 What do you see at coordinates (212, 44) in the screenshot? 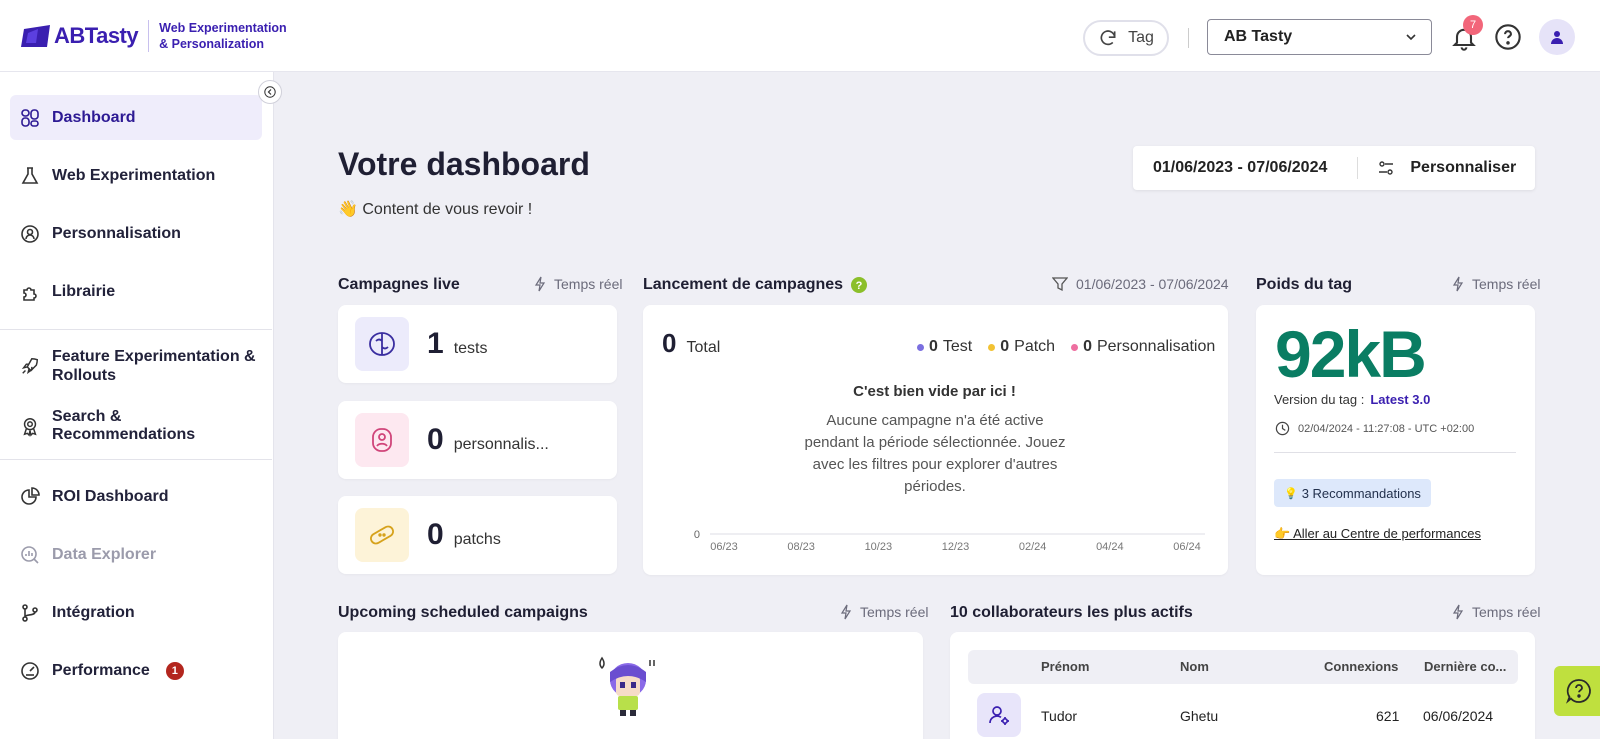
I see `product-name-line2: & Personalization` at bounding box center [212, 44].